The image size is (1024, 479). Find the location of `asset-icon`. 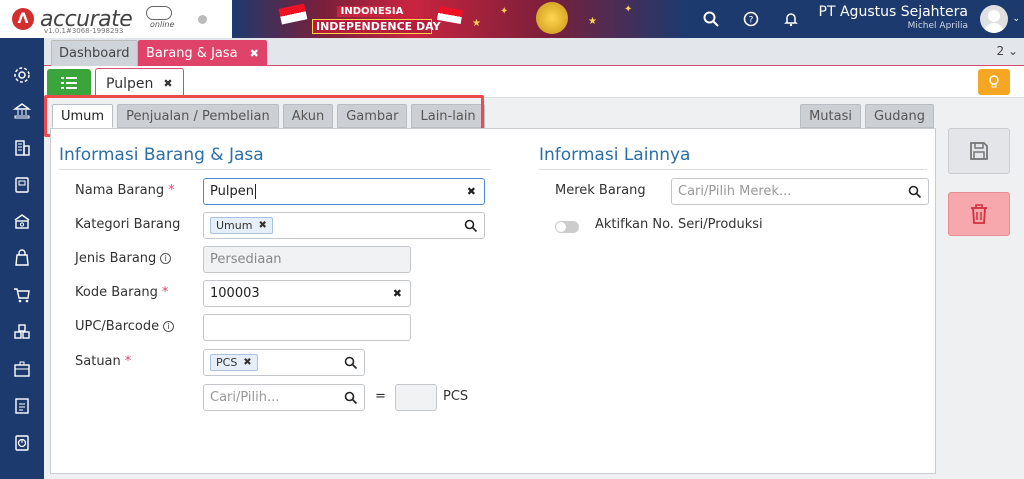

asset-icon is located at coordinates (22, 369).